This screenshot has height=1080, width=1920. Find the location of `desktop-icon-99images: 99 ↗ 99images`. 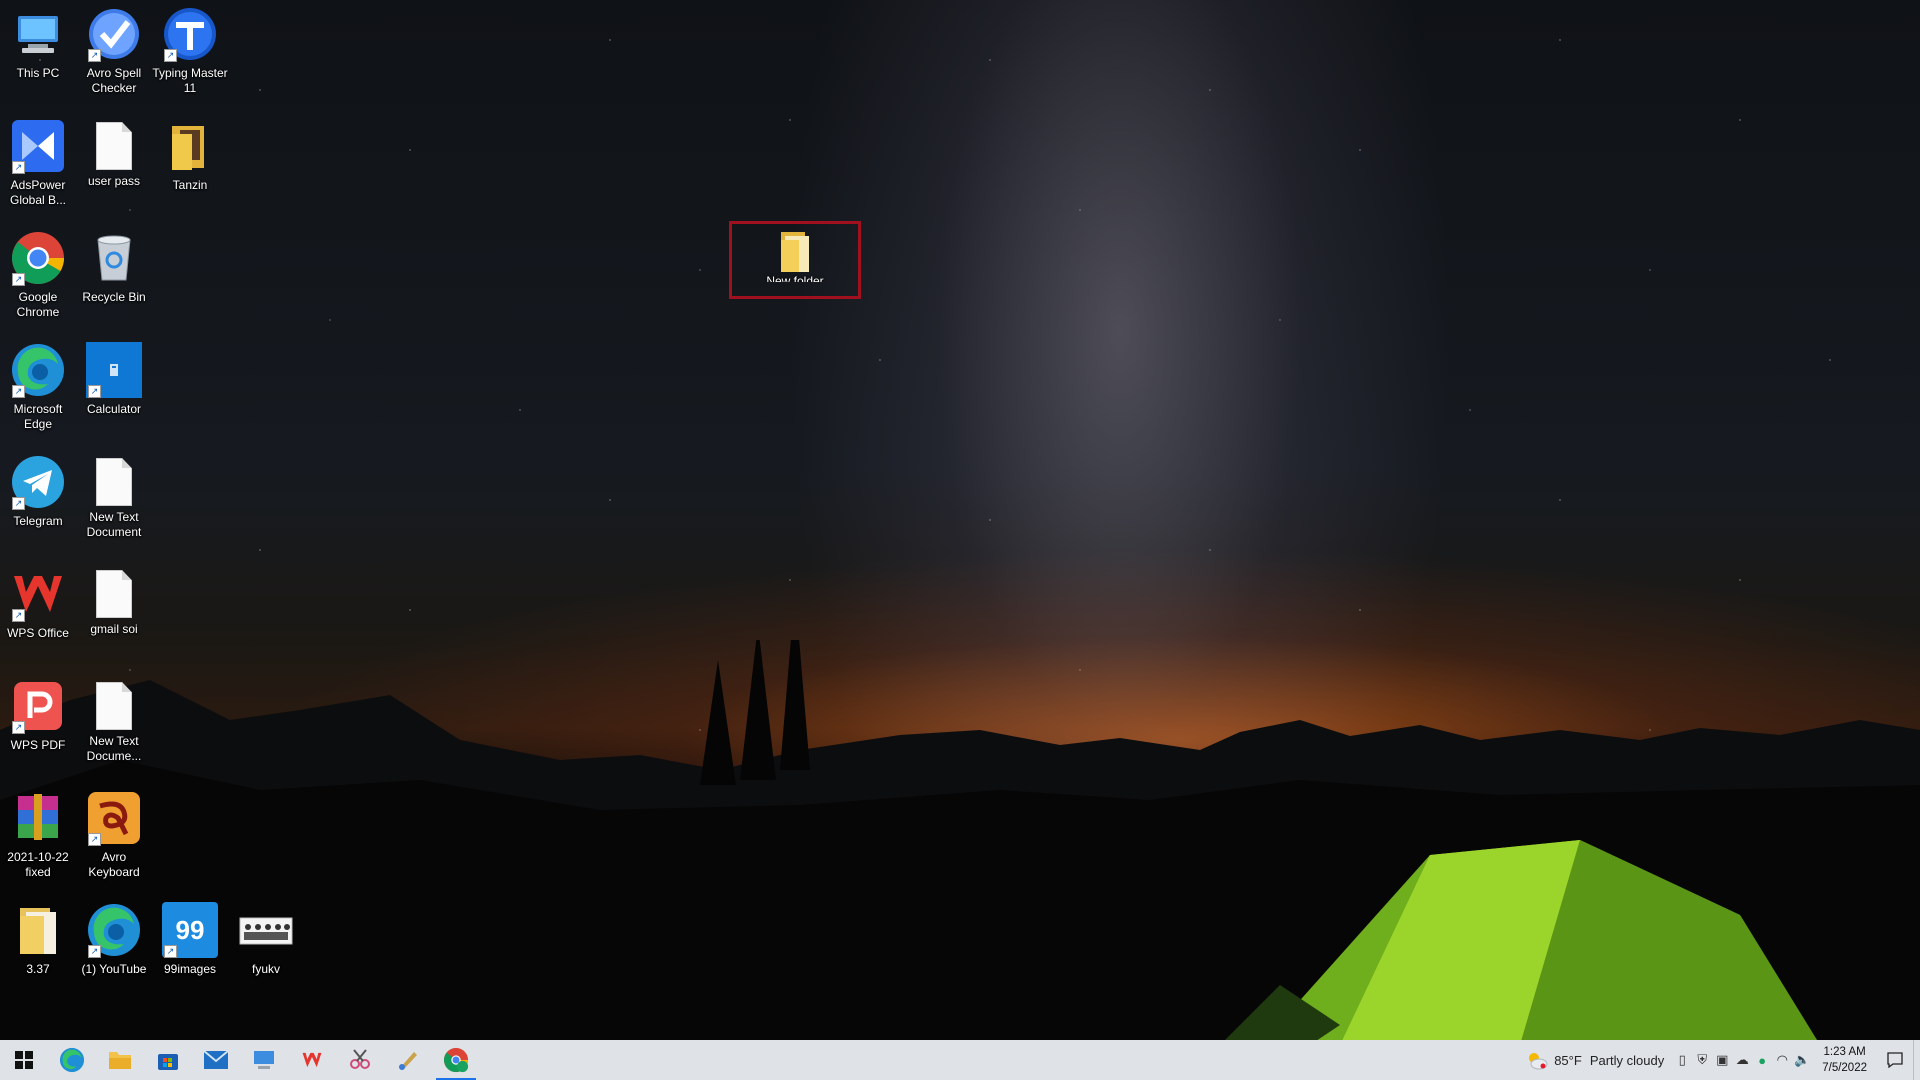

desktop-icon-99images: 99 ↗ 99images is located at coordinates (190, 939).